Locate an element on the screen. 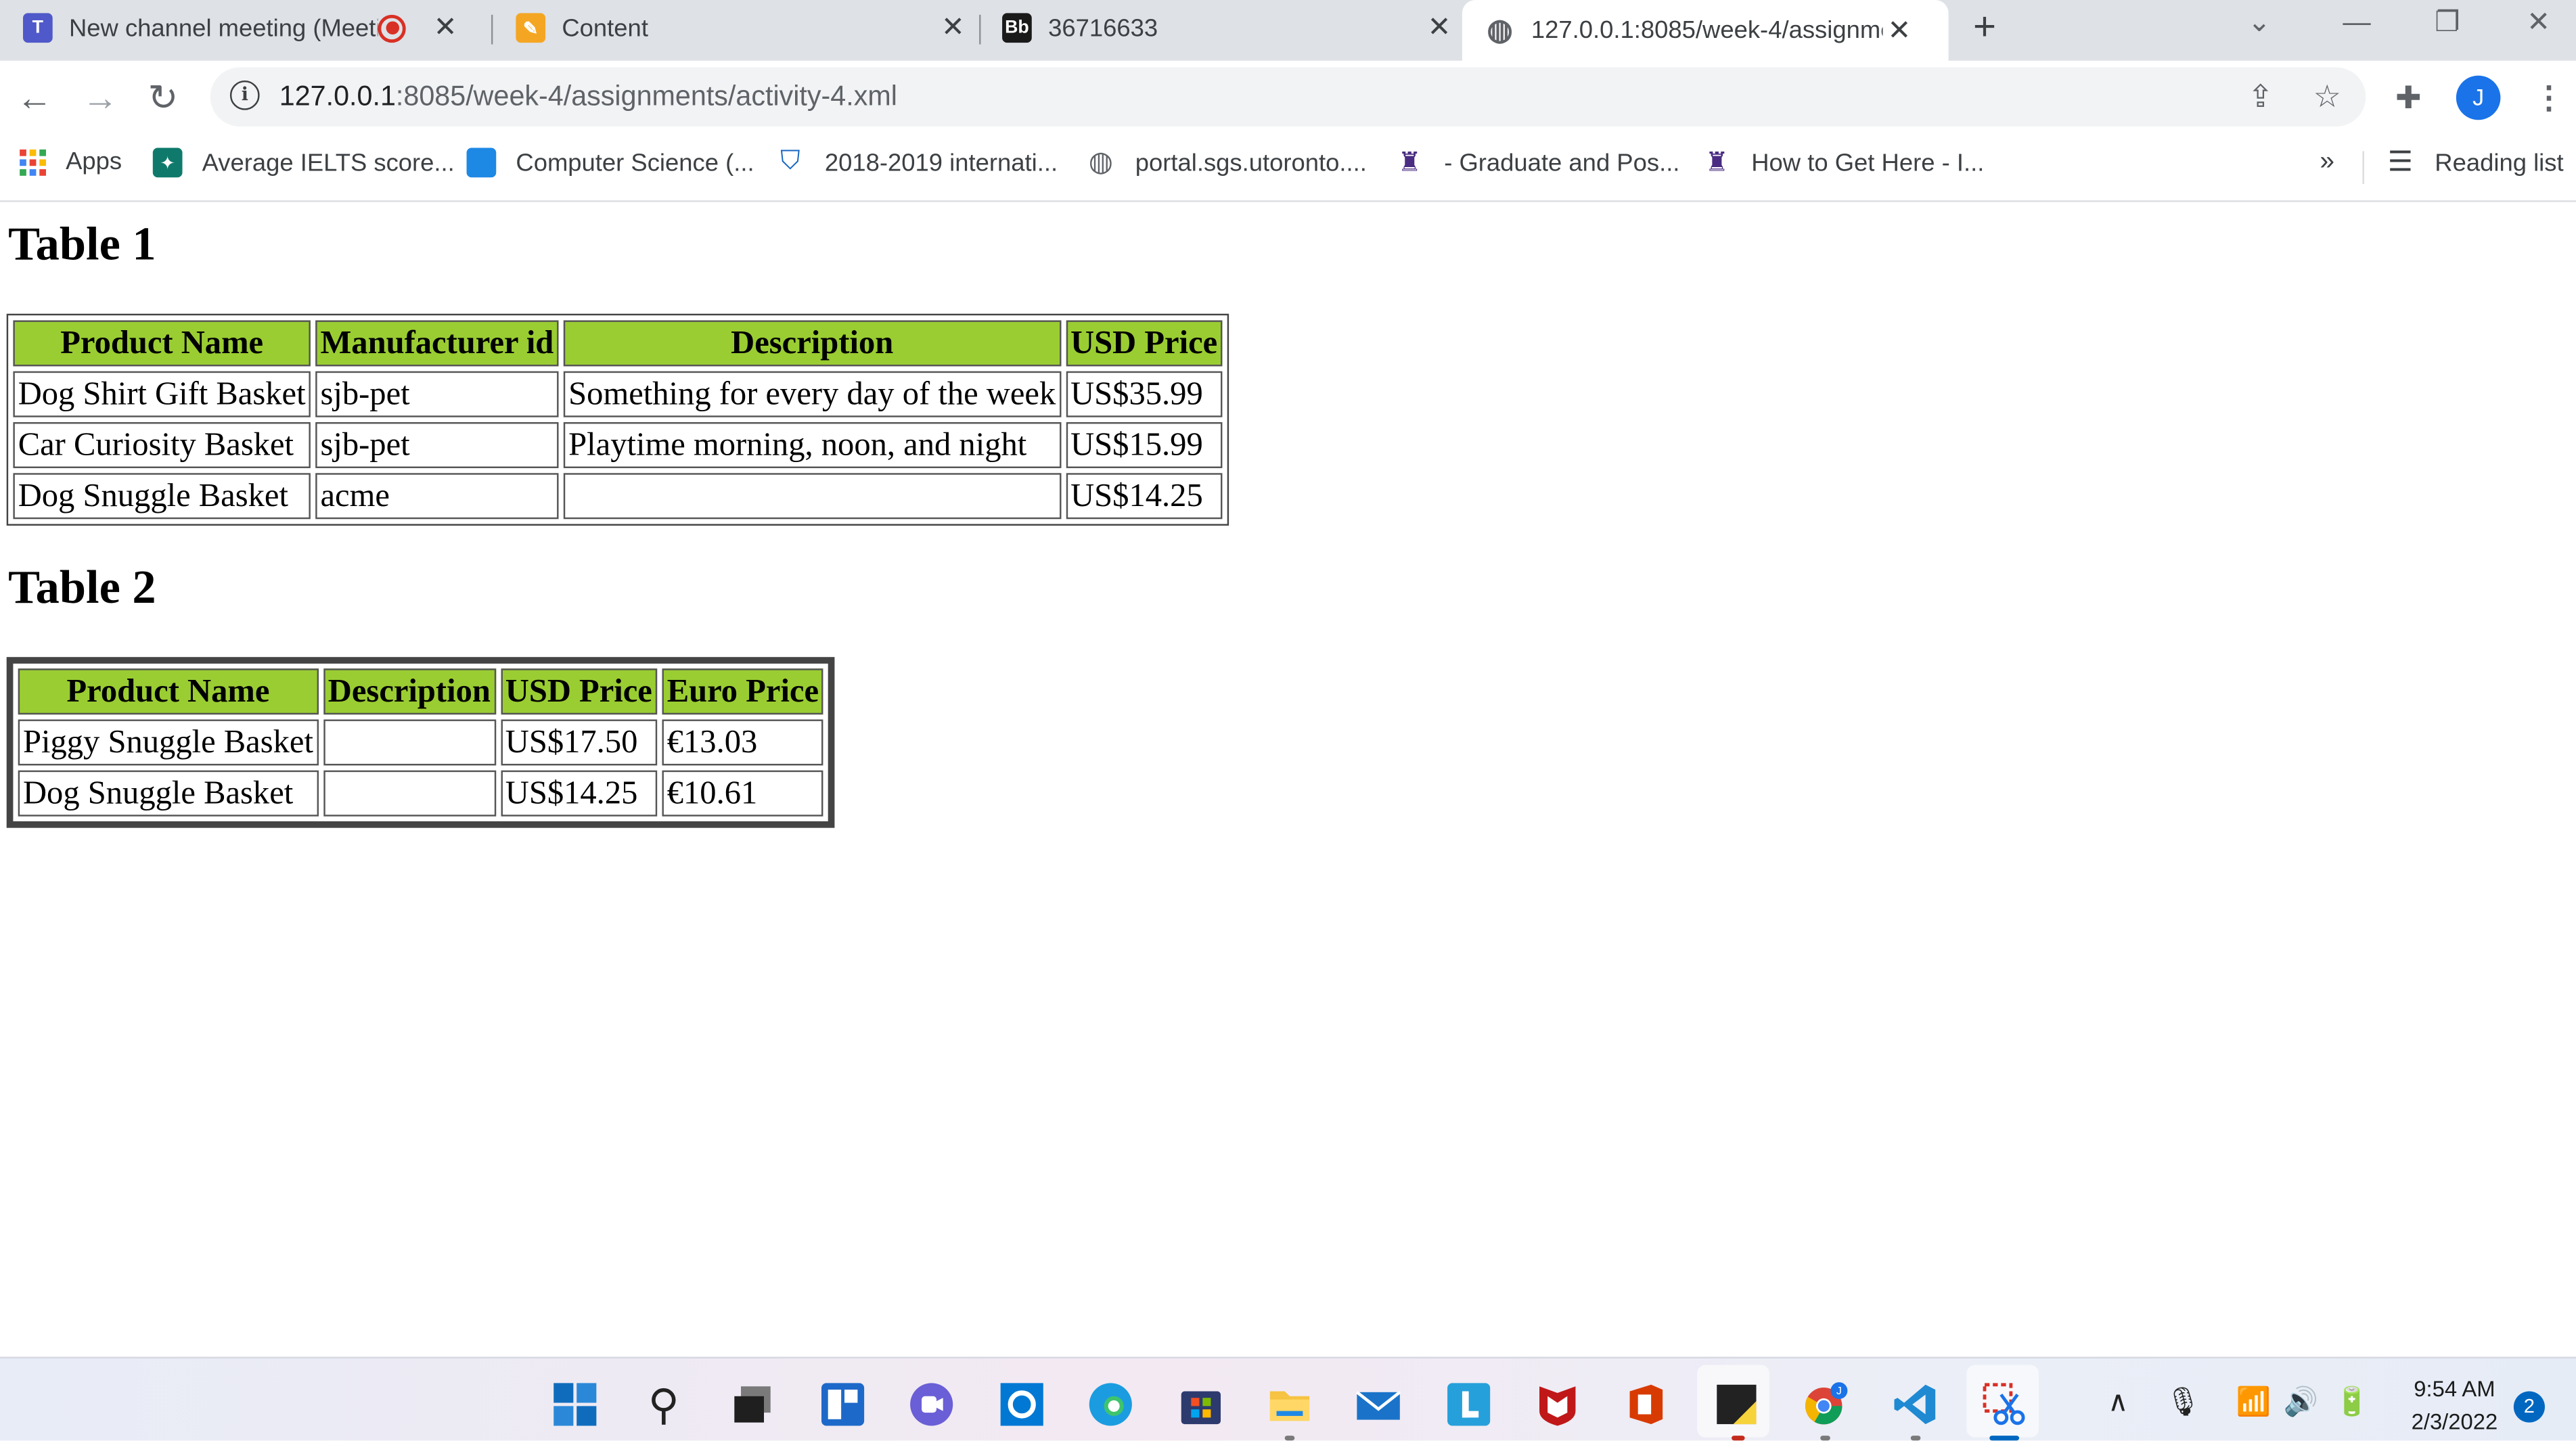  reading-list-icon: ☰ is located at coordinates (2400, 162).